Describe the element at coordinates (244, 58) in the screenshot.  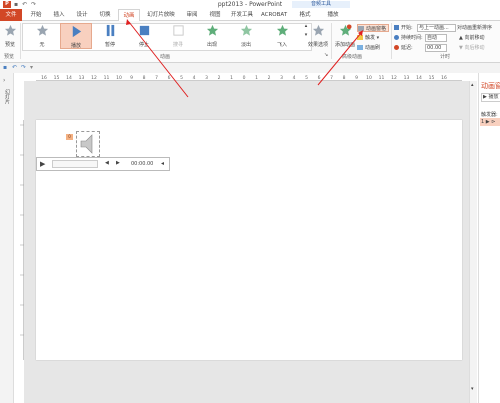
I see `annotation-arrows` at that location.